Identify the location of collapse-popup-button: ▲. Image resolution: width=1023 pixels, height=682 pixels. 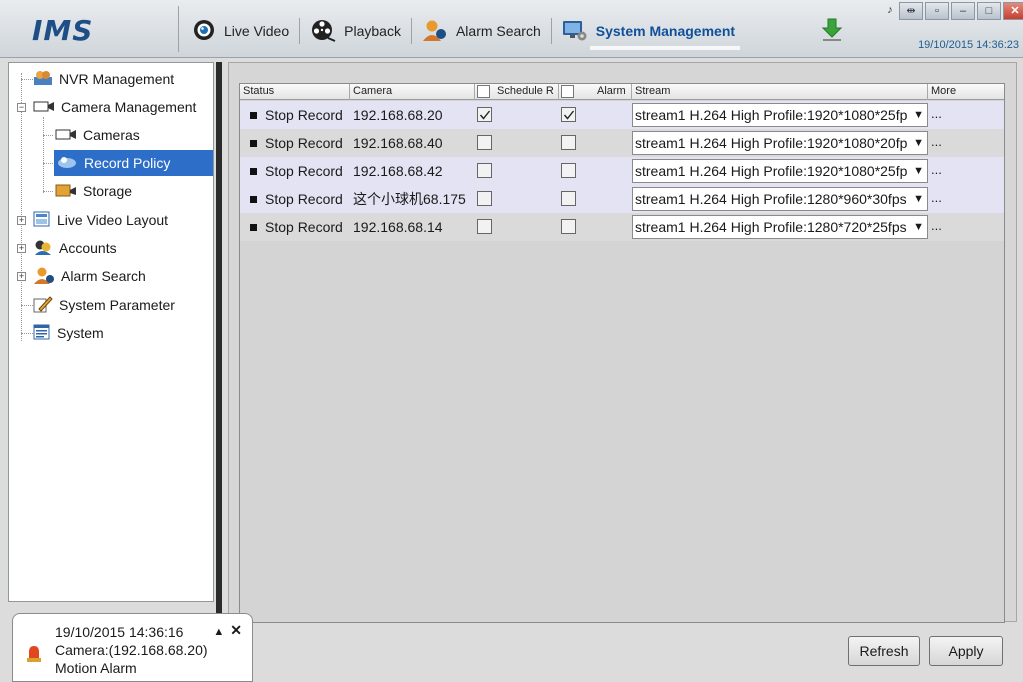
(218, 632).